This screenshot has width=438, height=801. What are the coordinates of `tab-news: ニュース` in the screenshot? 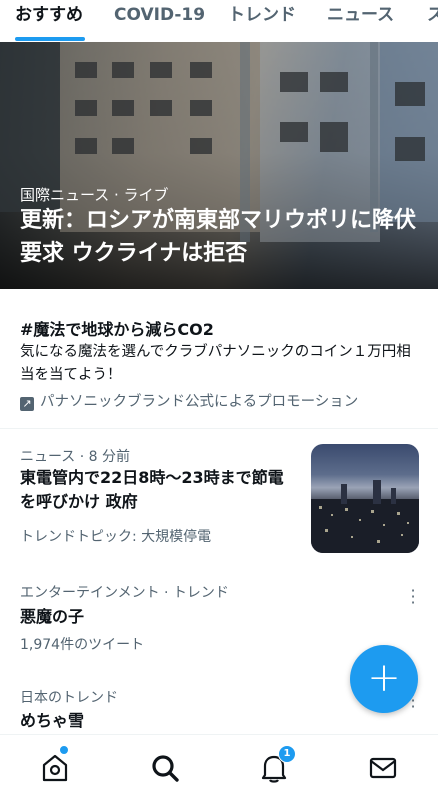 It's located at (360, 15).